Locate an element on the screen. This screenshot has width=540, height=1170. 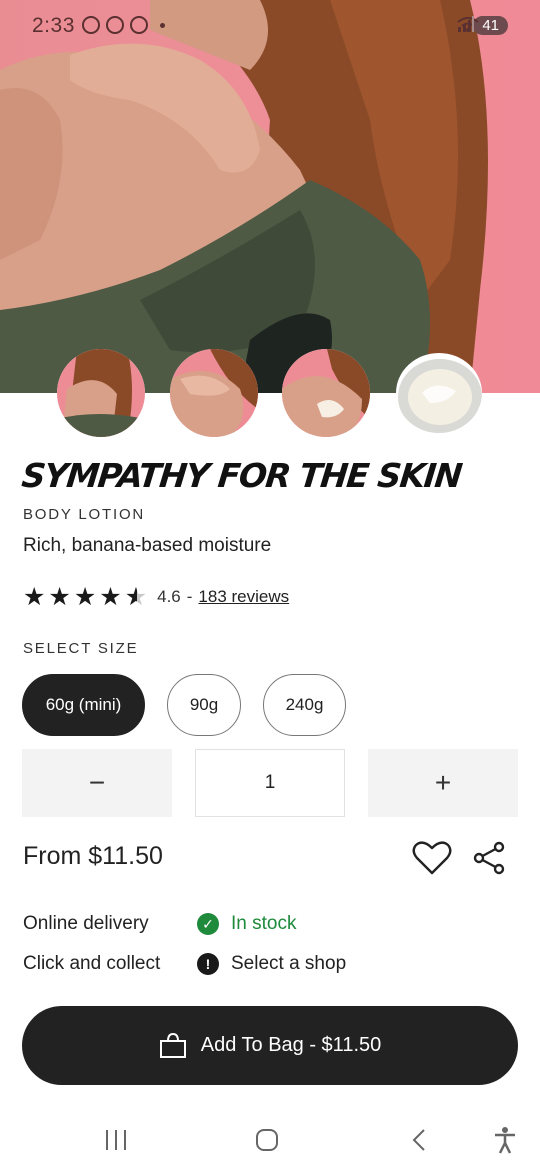
quantity-stepper: − 1 + is located at coordinates (270, 783).